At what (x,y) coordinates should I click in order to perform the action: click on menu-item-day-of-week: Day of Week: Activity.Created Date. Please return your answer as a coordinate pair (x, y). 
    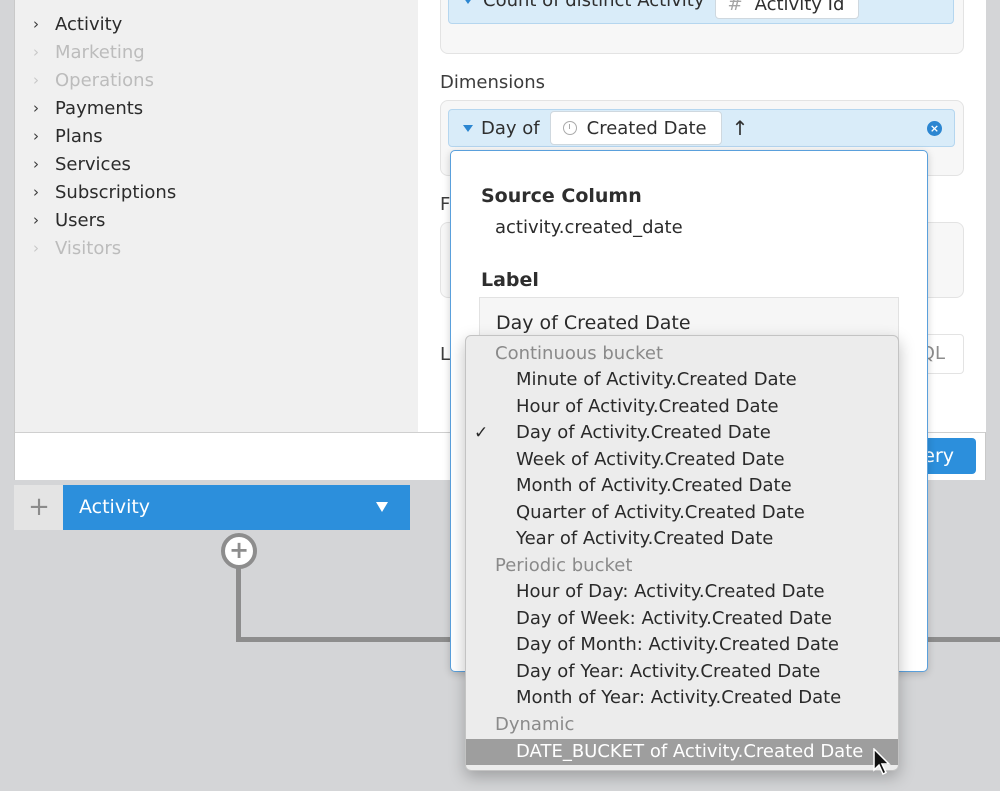
    Looking at the image, I should click on (682, 619).